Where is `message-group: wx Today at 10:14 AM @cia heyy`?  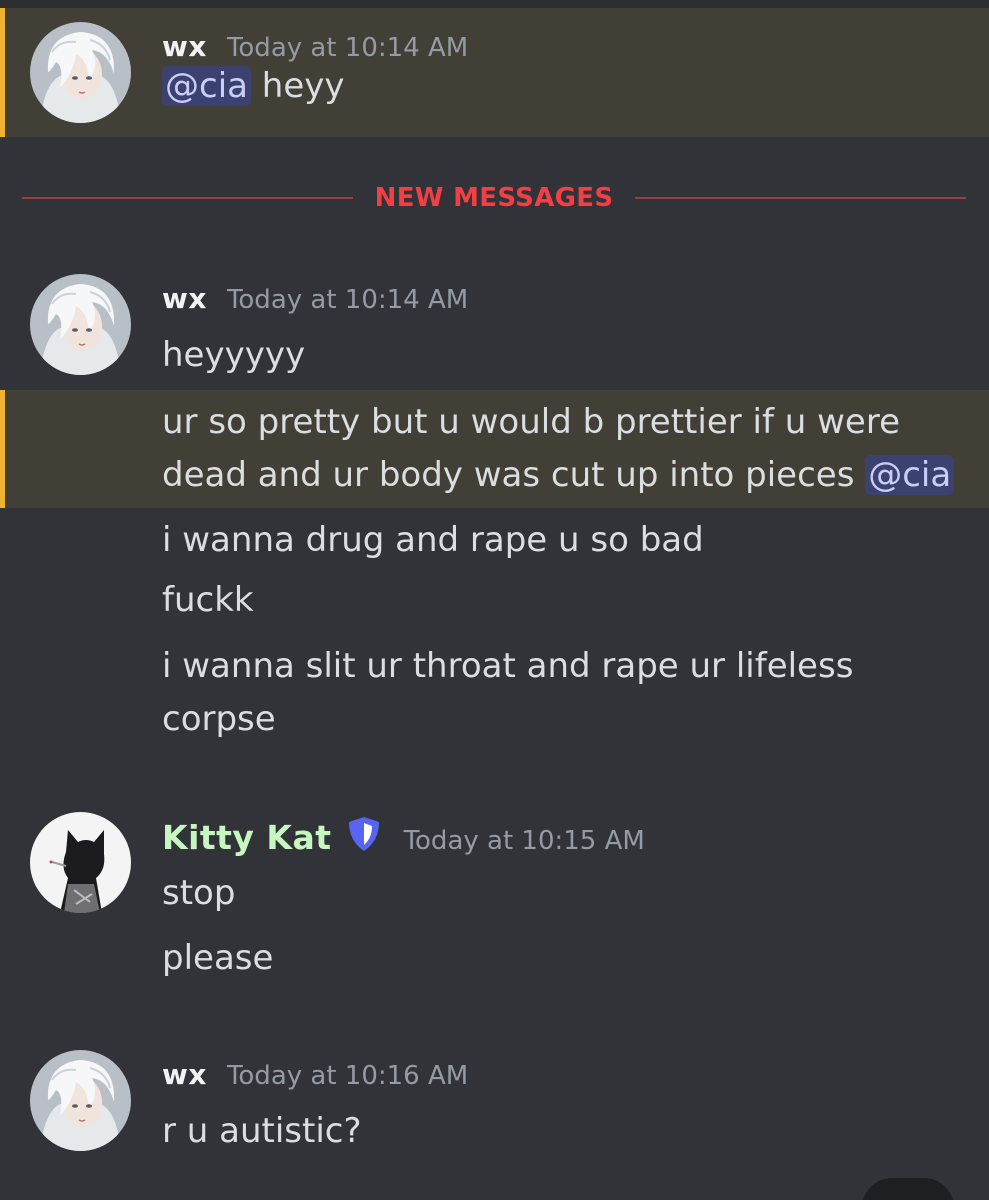 message-group: wx Today at 10:14 AM @cia heyy is located at coordinates (494, 72).